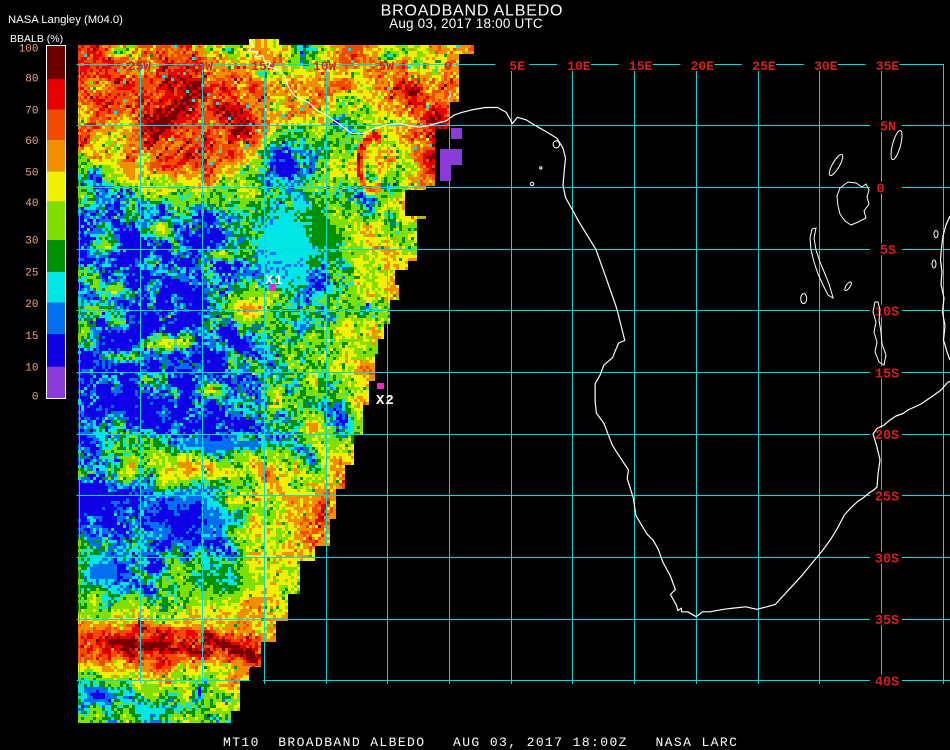  What do you see at coordinates (579, 66) in the screenshot?
I see `svg-text: 10E` at bounding box center [579, 66].